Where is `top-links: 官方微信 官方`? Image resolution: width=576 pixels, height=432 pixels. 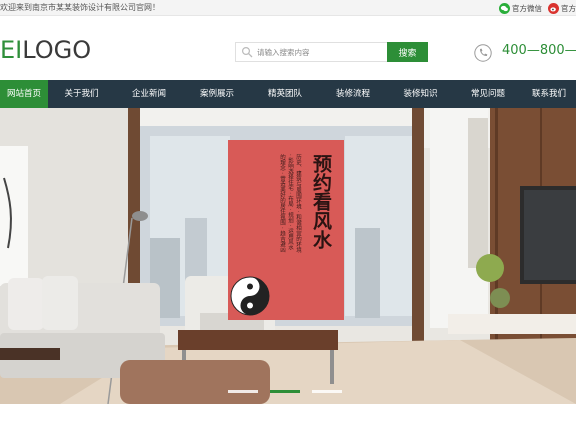
top-links: 官方微信 官方 is located at coordinates (537, 8).